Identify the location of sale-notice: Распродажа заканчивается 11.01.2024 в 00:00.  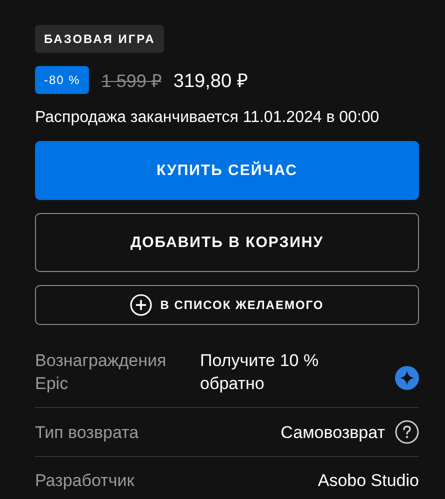
(207, 118).